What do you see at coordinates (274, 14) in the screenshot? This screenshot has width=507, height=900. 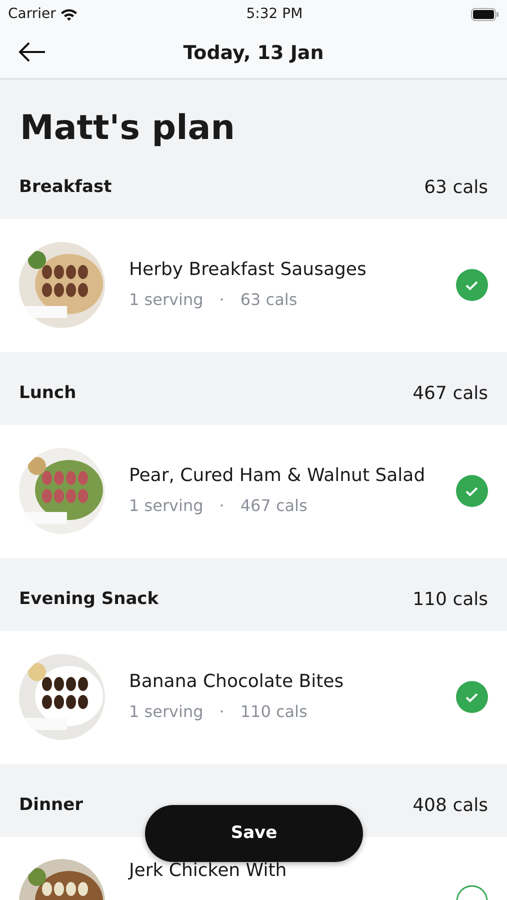 I see `status-time: 5:32 PM` at bounding box center [274, 14].